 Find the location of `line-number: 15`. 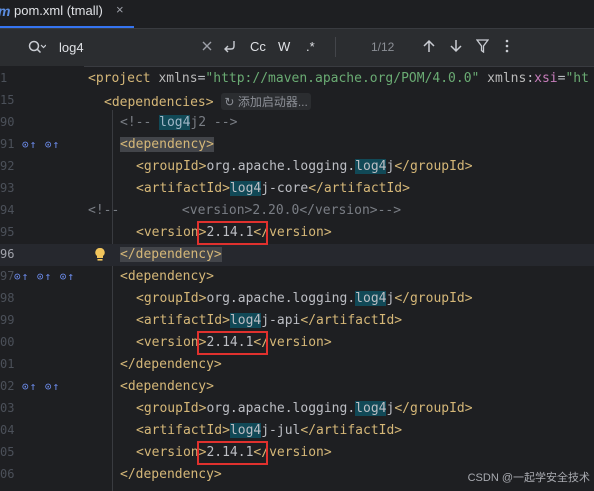

line-number: 15 is located at coordinates (7, 100).